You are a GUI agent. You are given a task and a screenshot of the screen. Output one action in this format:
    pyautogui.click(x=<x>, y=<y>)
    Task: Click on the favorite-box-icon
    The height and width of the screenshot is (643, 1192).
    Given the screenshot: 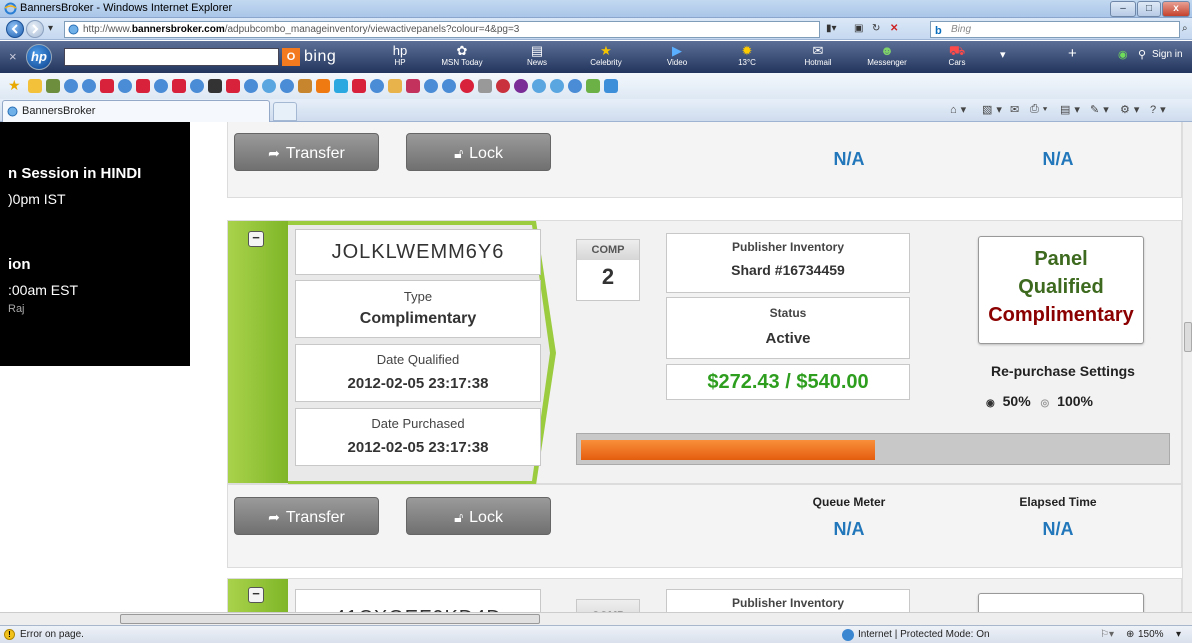 What is the action you would take?
    pyautogui.click(x=485, y=86)
    